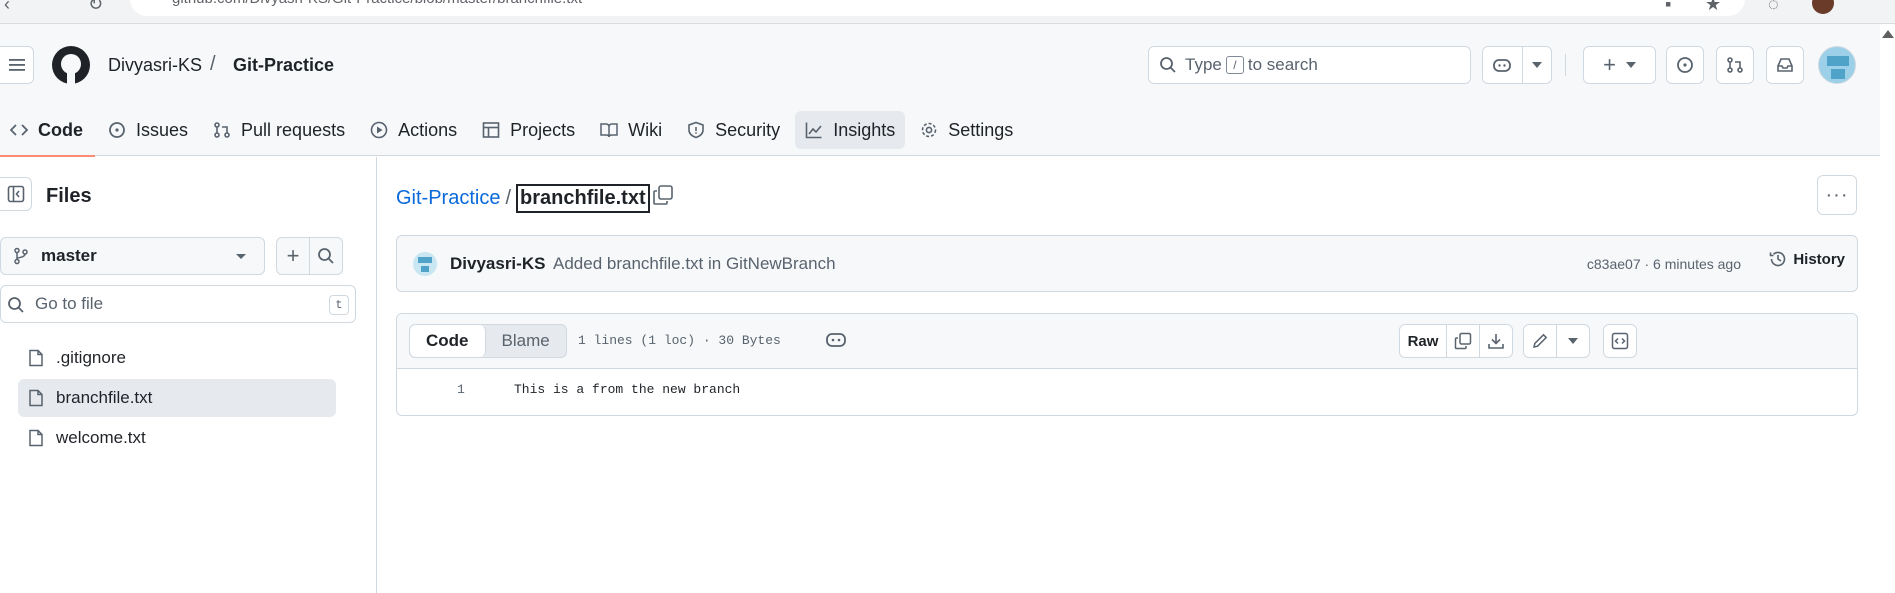  What do you see at coordinates (19, 130) in the screenshot?
I see `code-icon` at bounding box center [19, 130].